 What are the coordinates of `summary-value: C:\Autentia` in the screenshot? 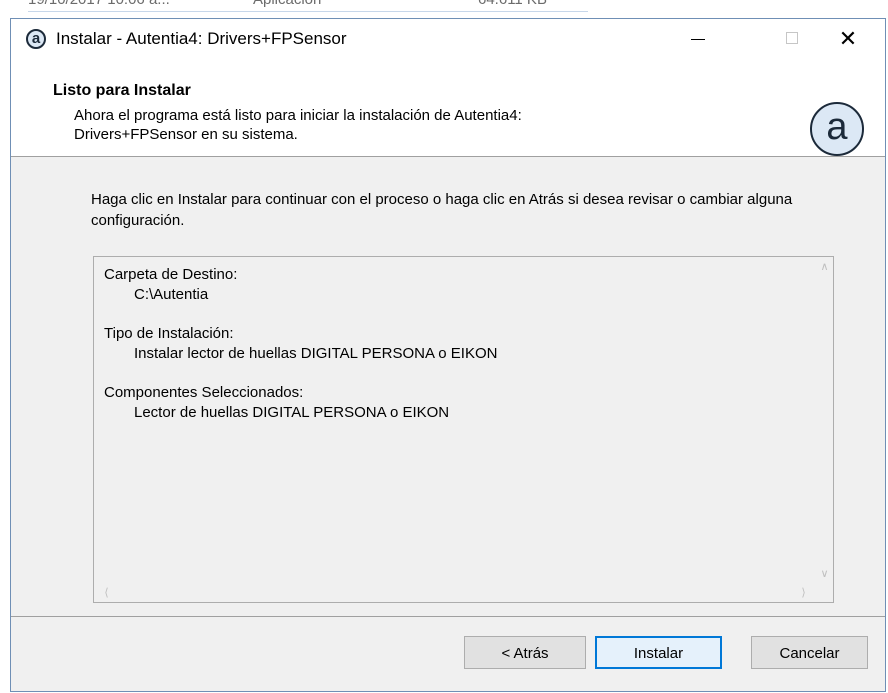 It's located at (171, 294).